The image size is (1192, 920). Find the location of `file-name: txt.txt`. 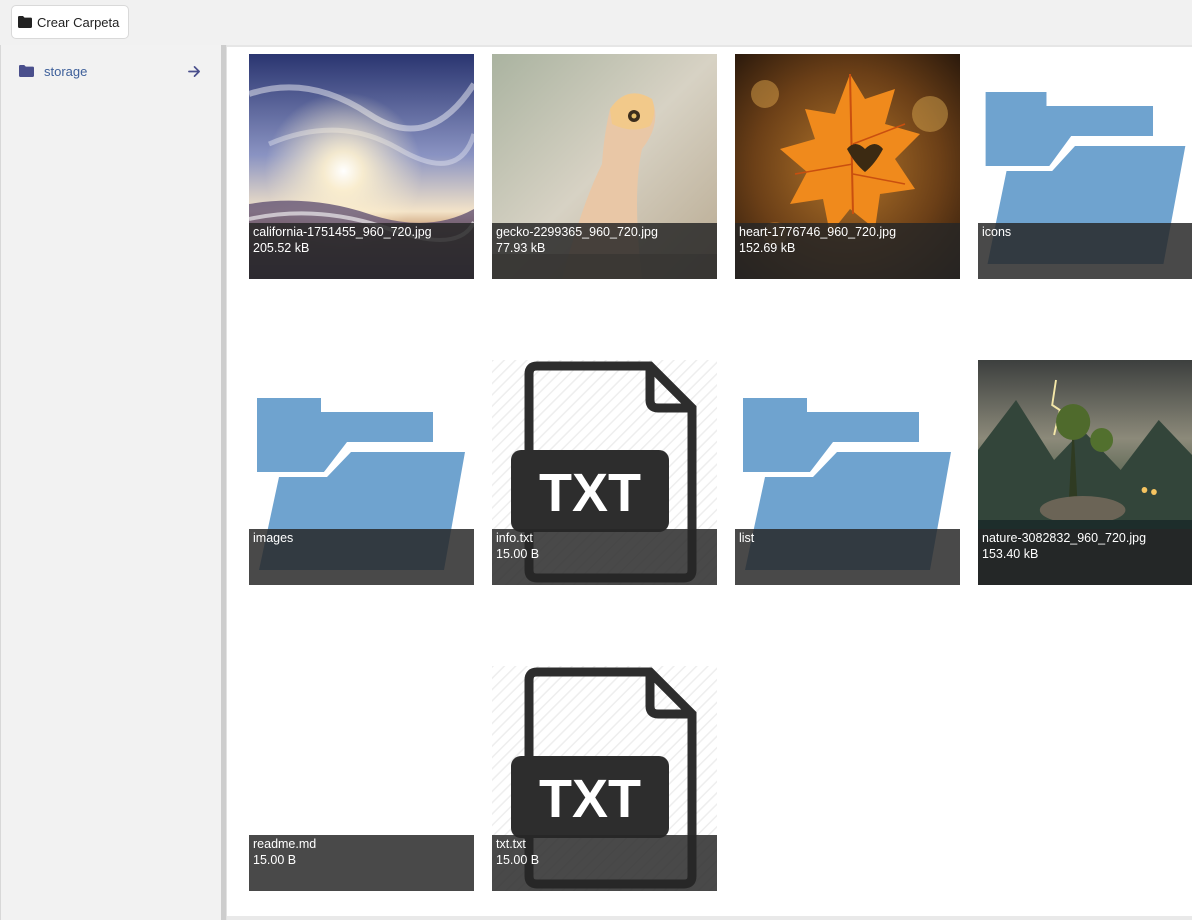

file-name: txt.txt is located at coordinates (511, 844).